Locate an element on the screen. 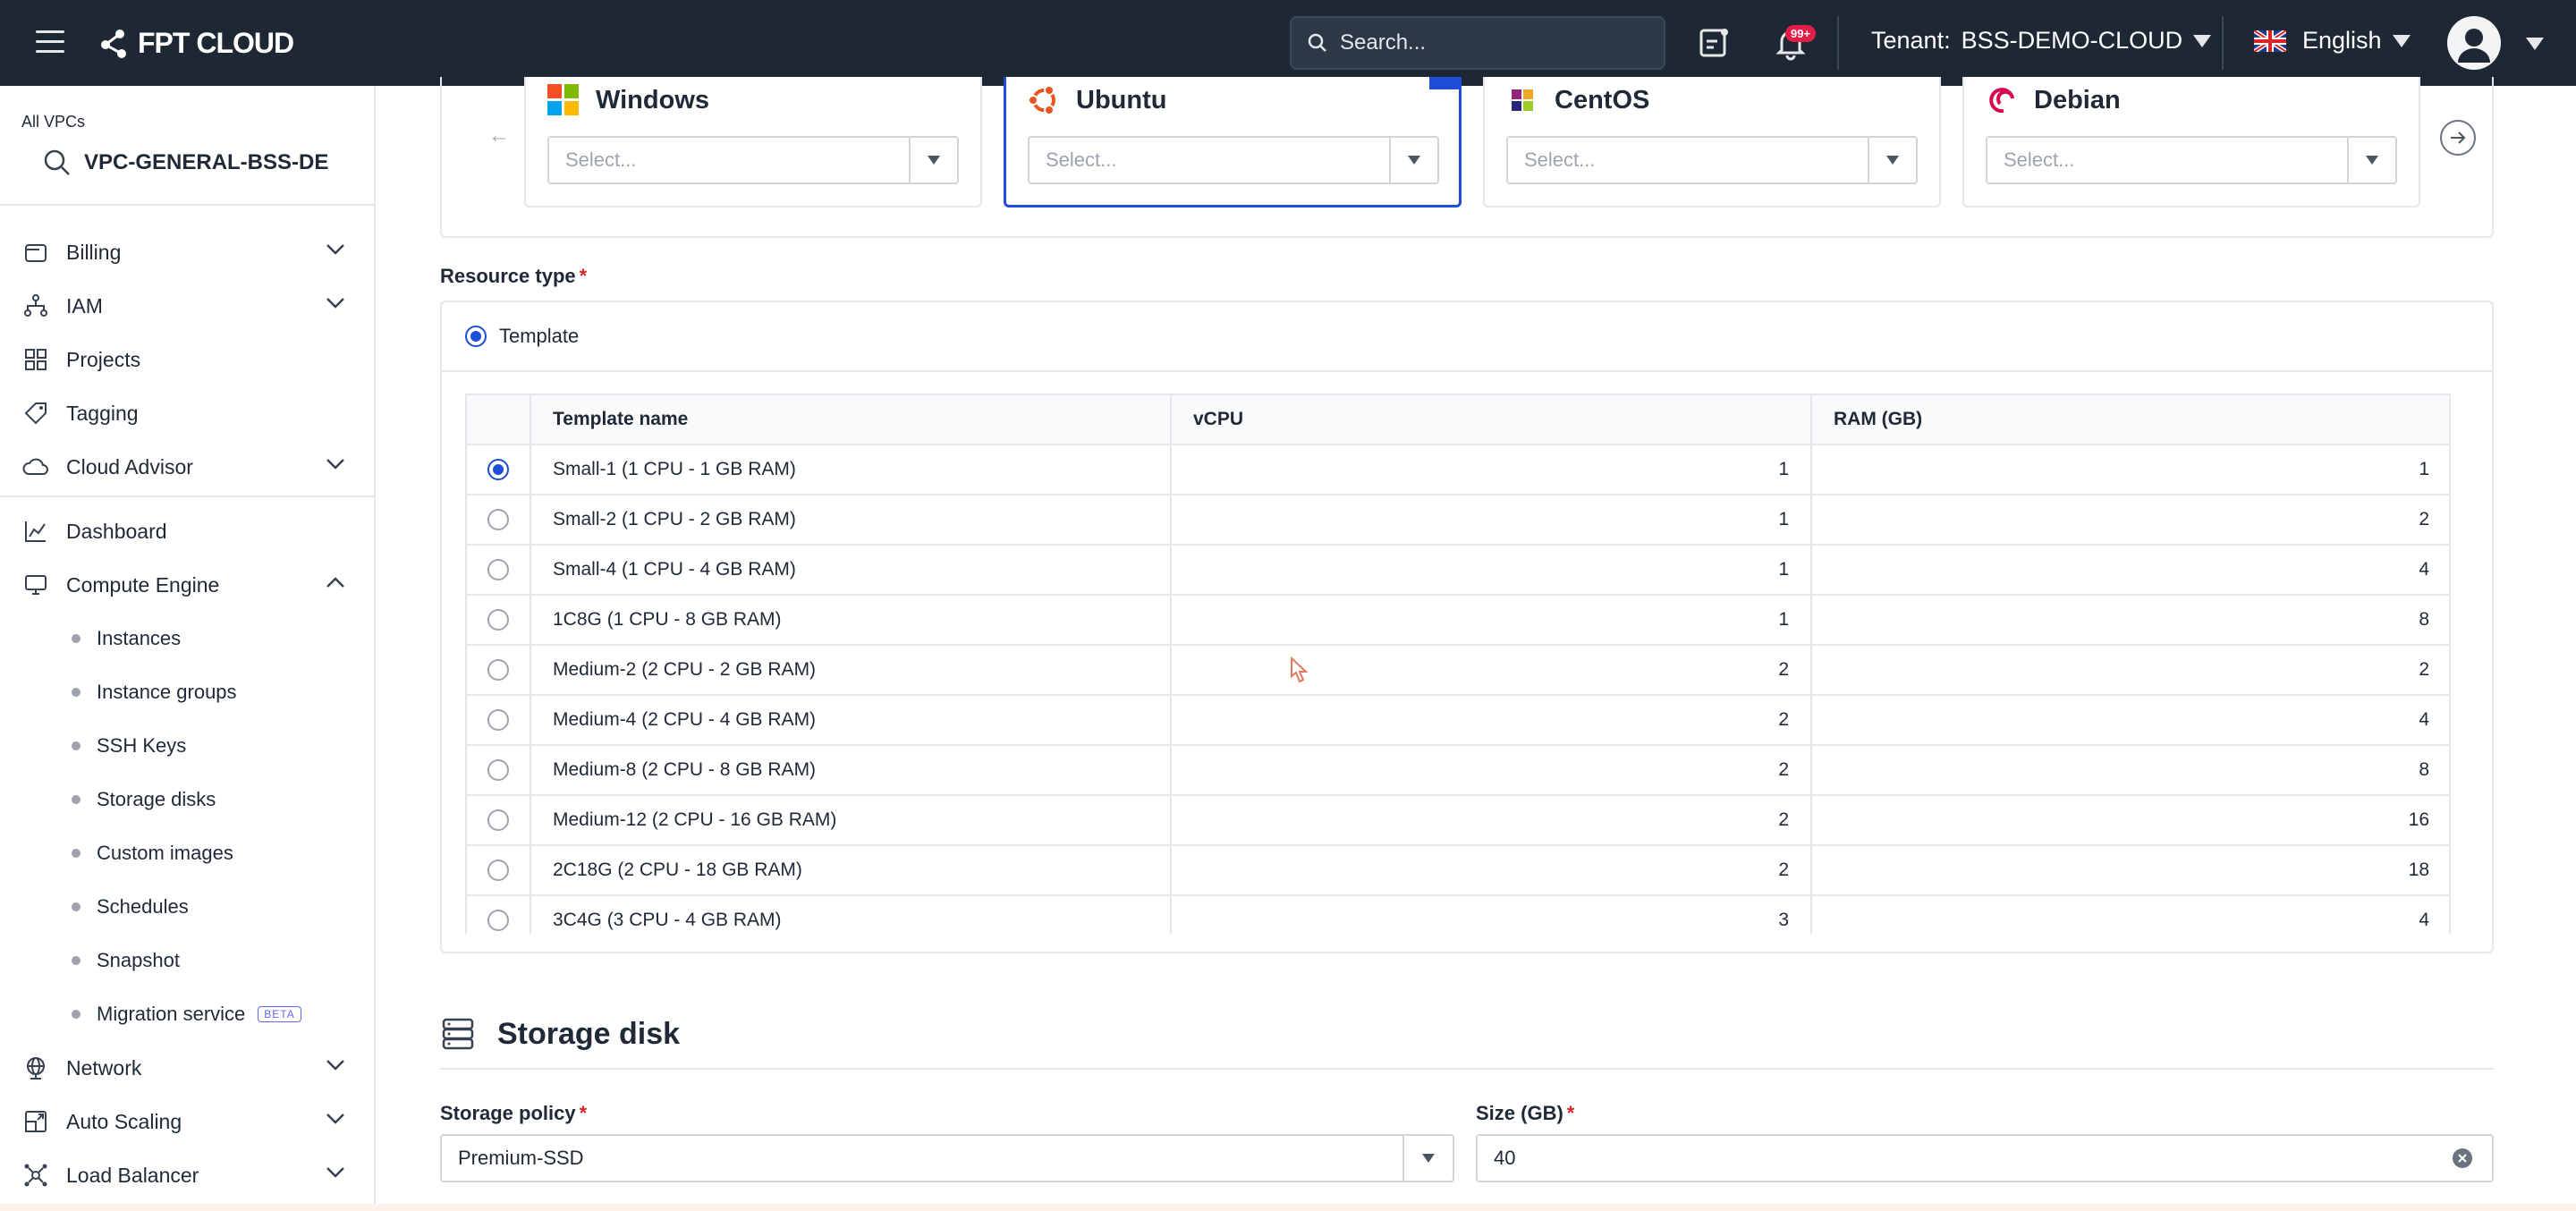  clear-icon is located at coordinates (2462, 1158).